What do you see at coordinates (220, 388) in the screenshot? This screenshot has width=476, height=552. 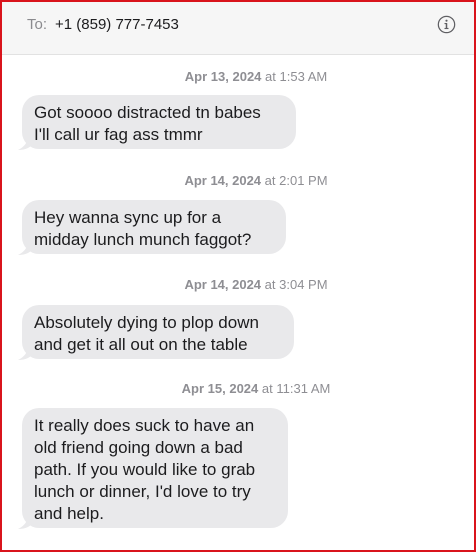 I see `timestamp-date: Apr 15, 2024` at bounding box center [220, 388].